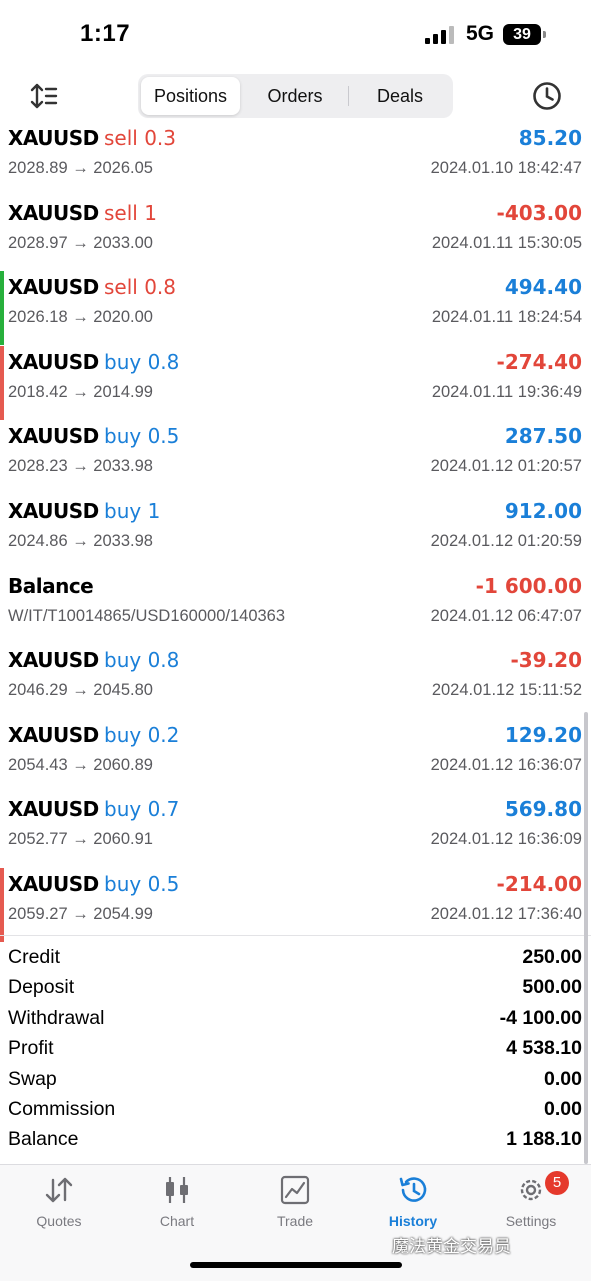  Describe the element at coordinates (295, 1111) in the screenshot. I see `summary-commission: Commission 0.00` at that location.